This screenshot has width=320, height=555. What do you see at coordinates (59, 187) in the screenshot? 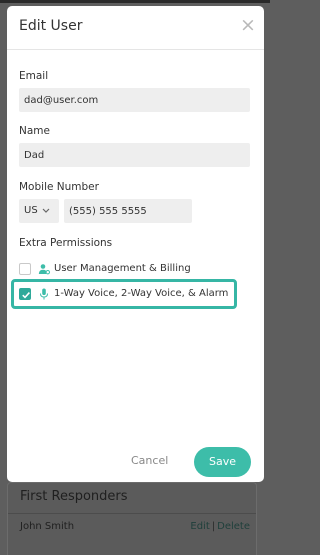
I see `mobile-label: Mobile Number` at bounding box center [59, 187].